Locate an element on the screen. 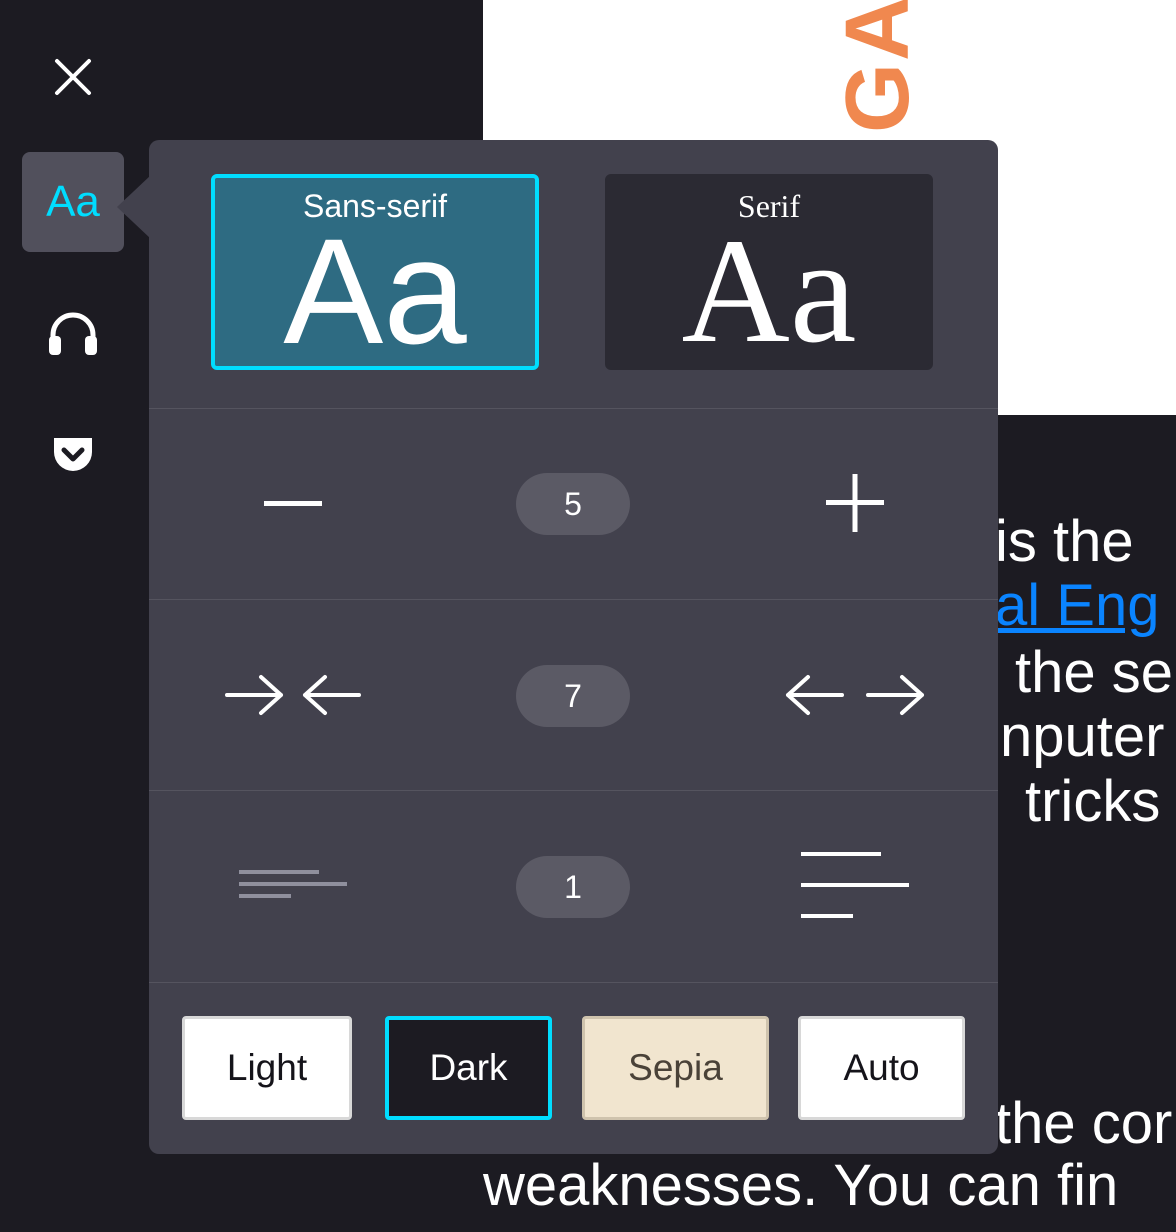  font-option-serif: Serif Aa is located at coordinates (769, 272).